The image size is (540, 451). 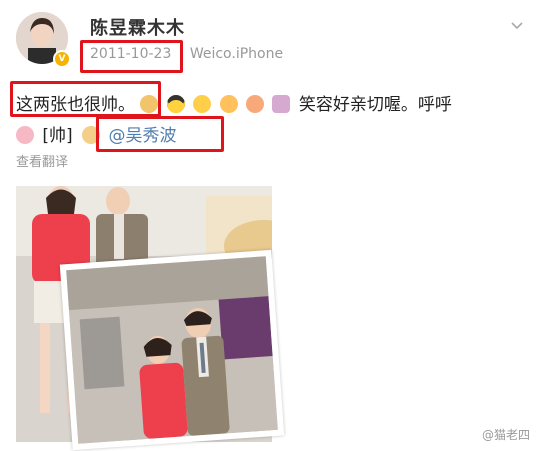 I want to click on chevron-down-icon, so click(x=517, y=25).